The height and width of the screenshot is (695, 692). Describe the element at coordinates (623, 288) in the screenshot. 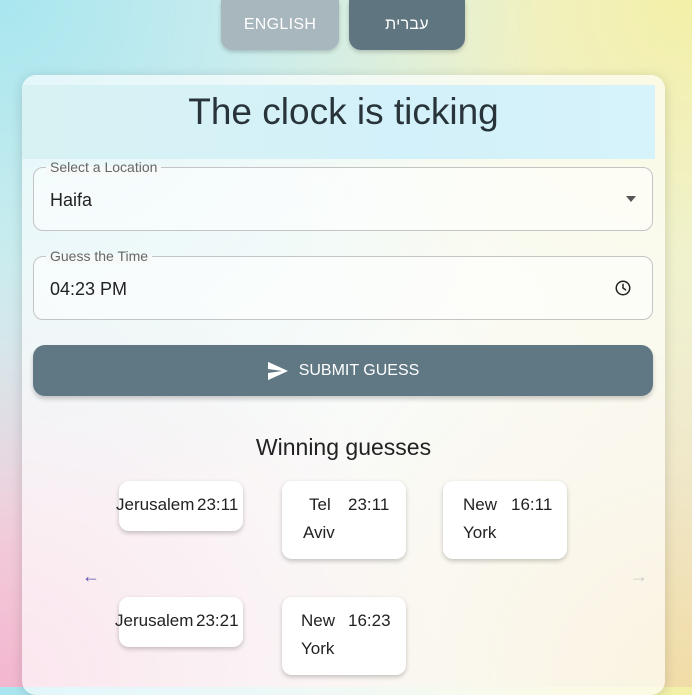

I see `clock-icon` at that location.